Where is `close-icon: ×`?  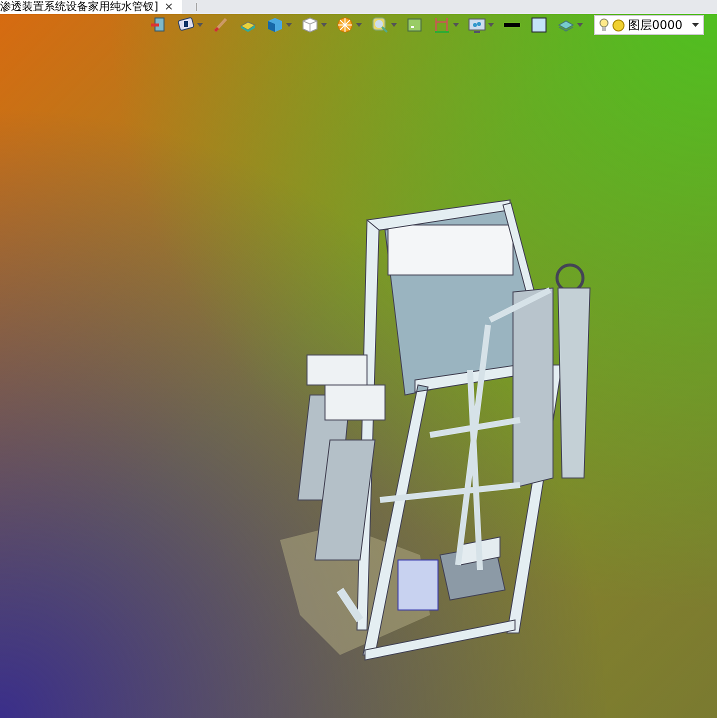
close-icon: × is located at coordinates (169, 7).